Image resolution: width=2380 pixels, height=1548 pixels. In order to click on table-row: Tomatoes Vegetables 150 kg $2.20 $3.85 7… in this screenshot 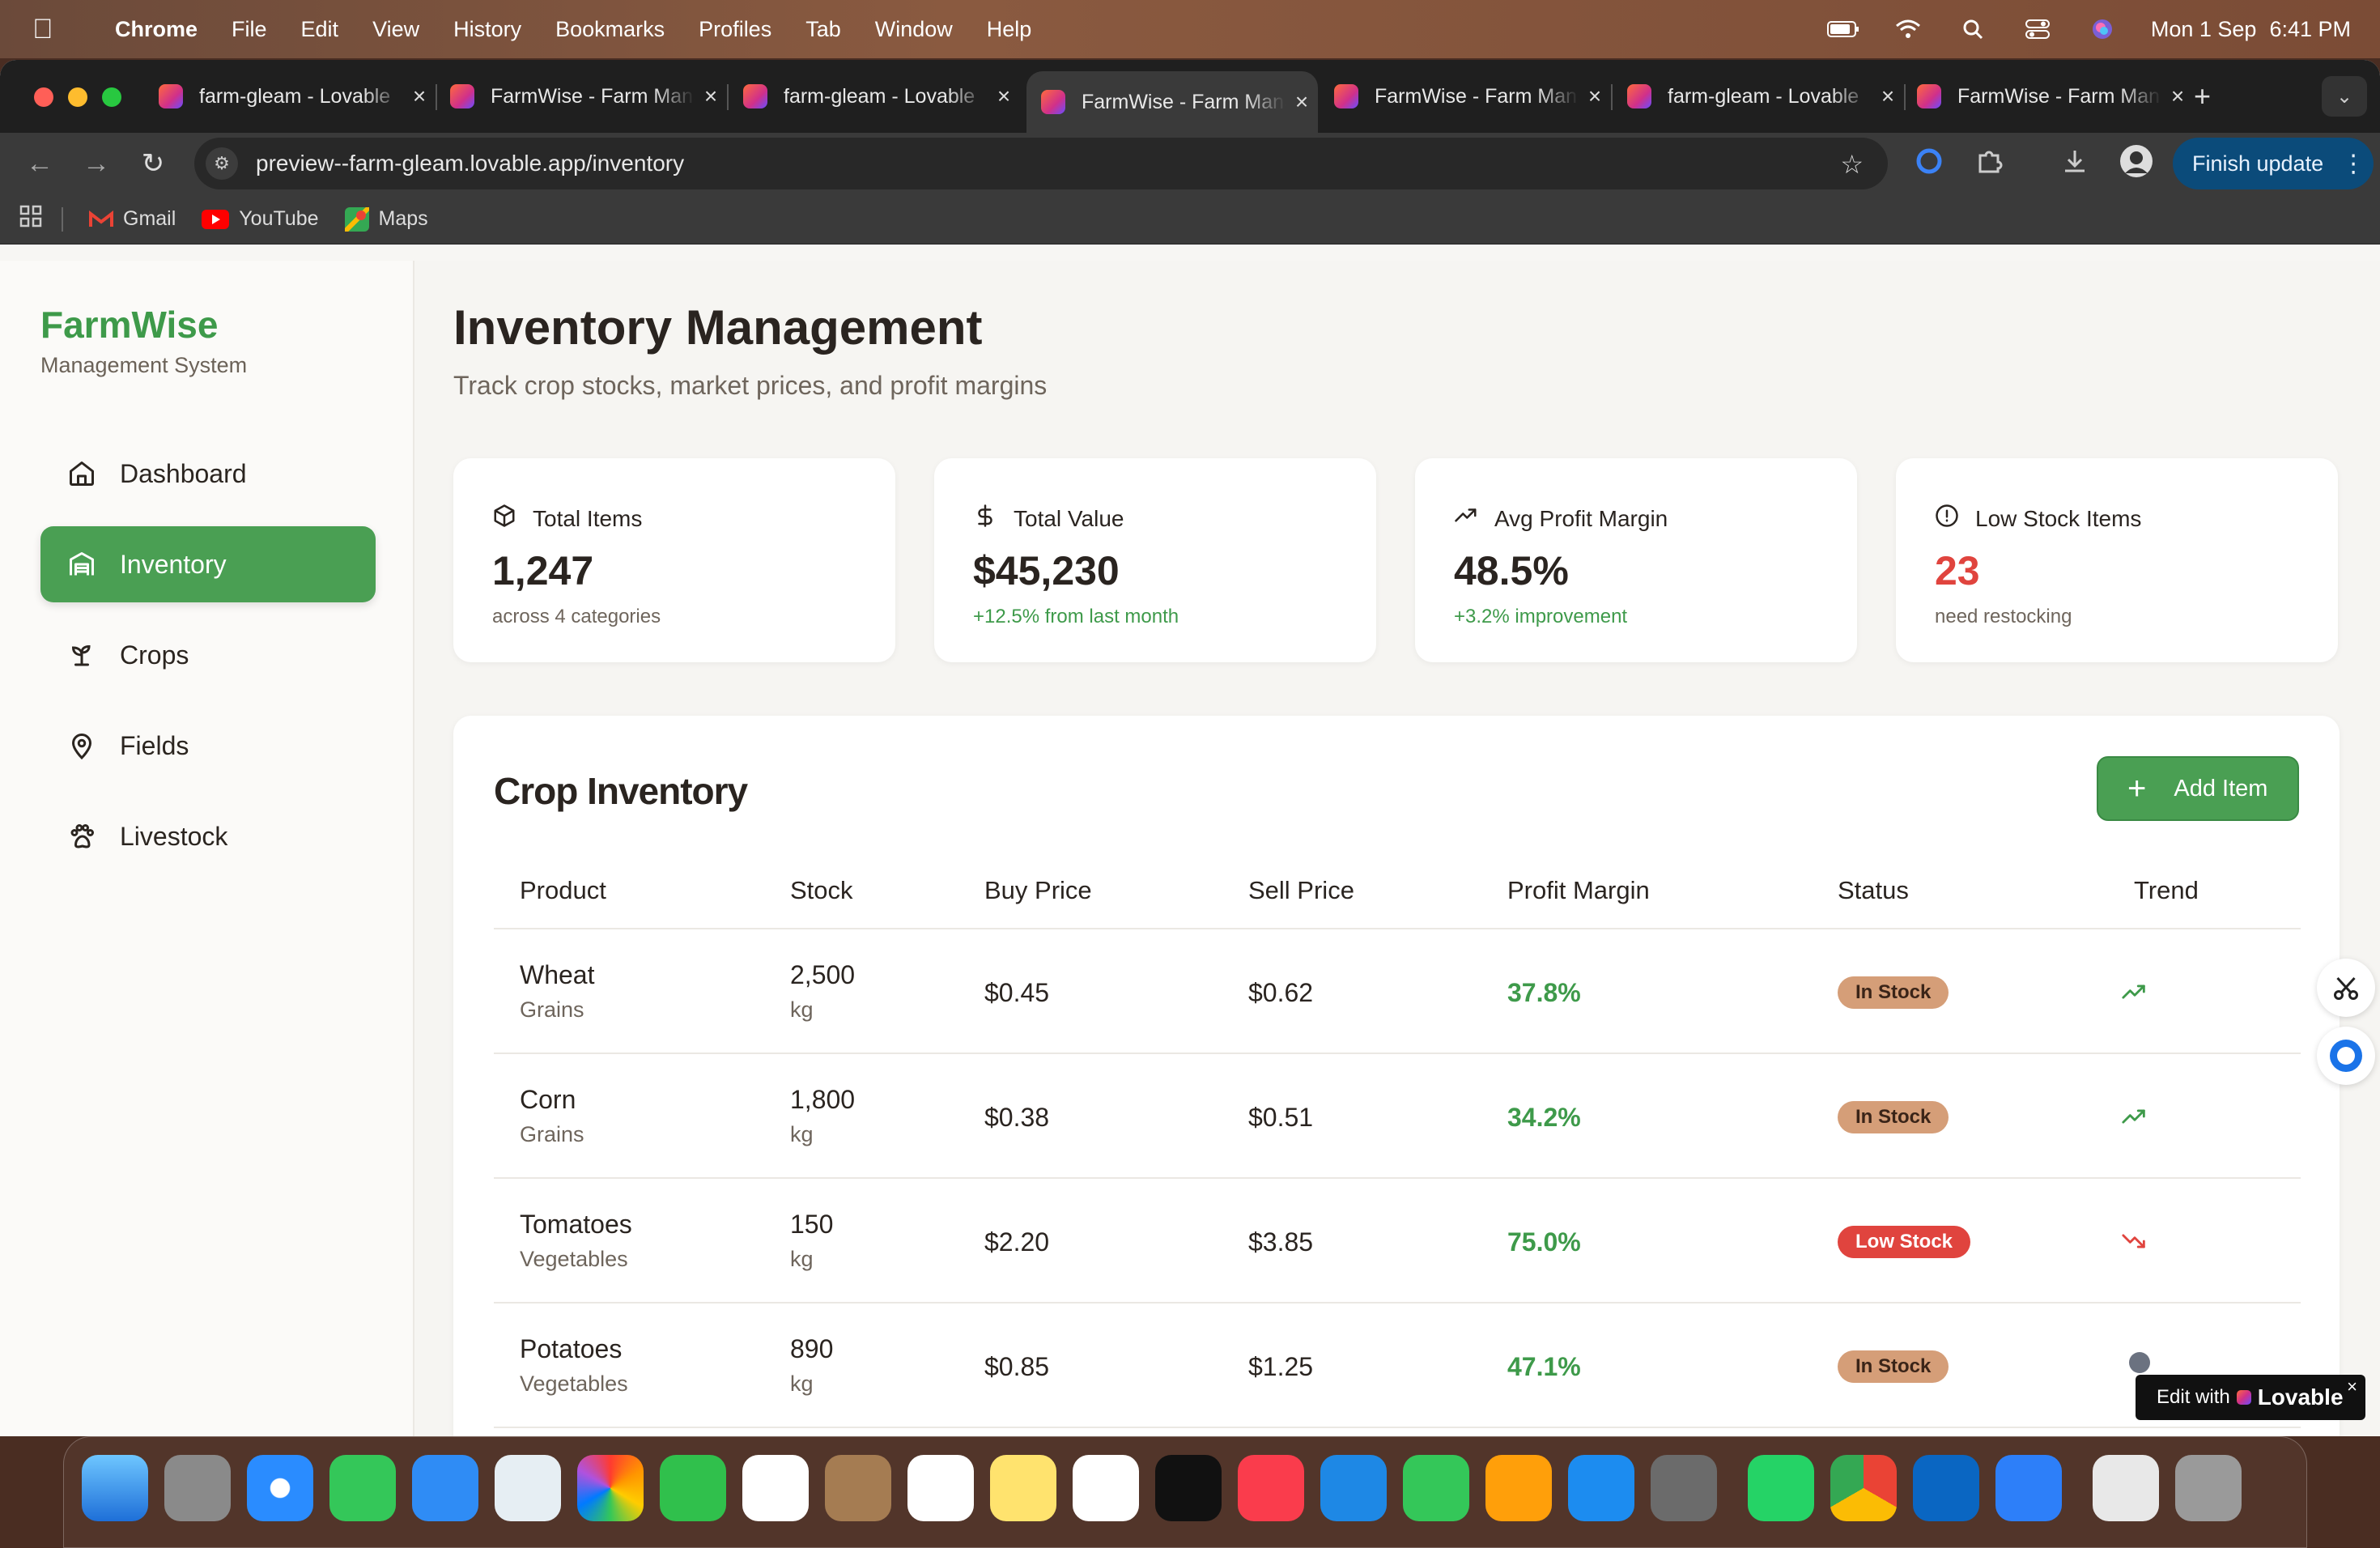, I will do `click(1398, 1241)`.